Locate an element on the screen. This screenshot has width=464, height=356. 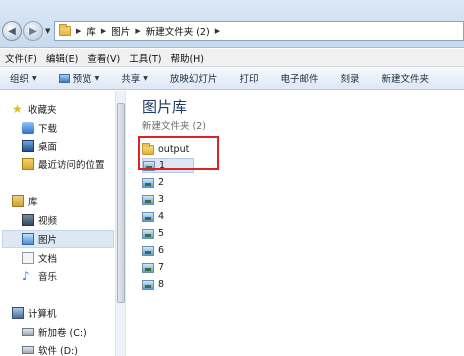
file-item: 7 is located at coordinates (153, 267).